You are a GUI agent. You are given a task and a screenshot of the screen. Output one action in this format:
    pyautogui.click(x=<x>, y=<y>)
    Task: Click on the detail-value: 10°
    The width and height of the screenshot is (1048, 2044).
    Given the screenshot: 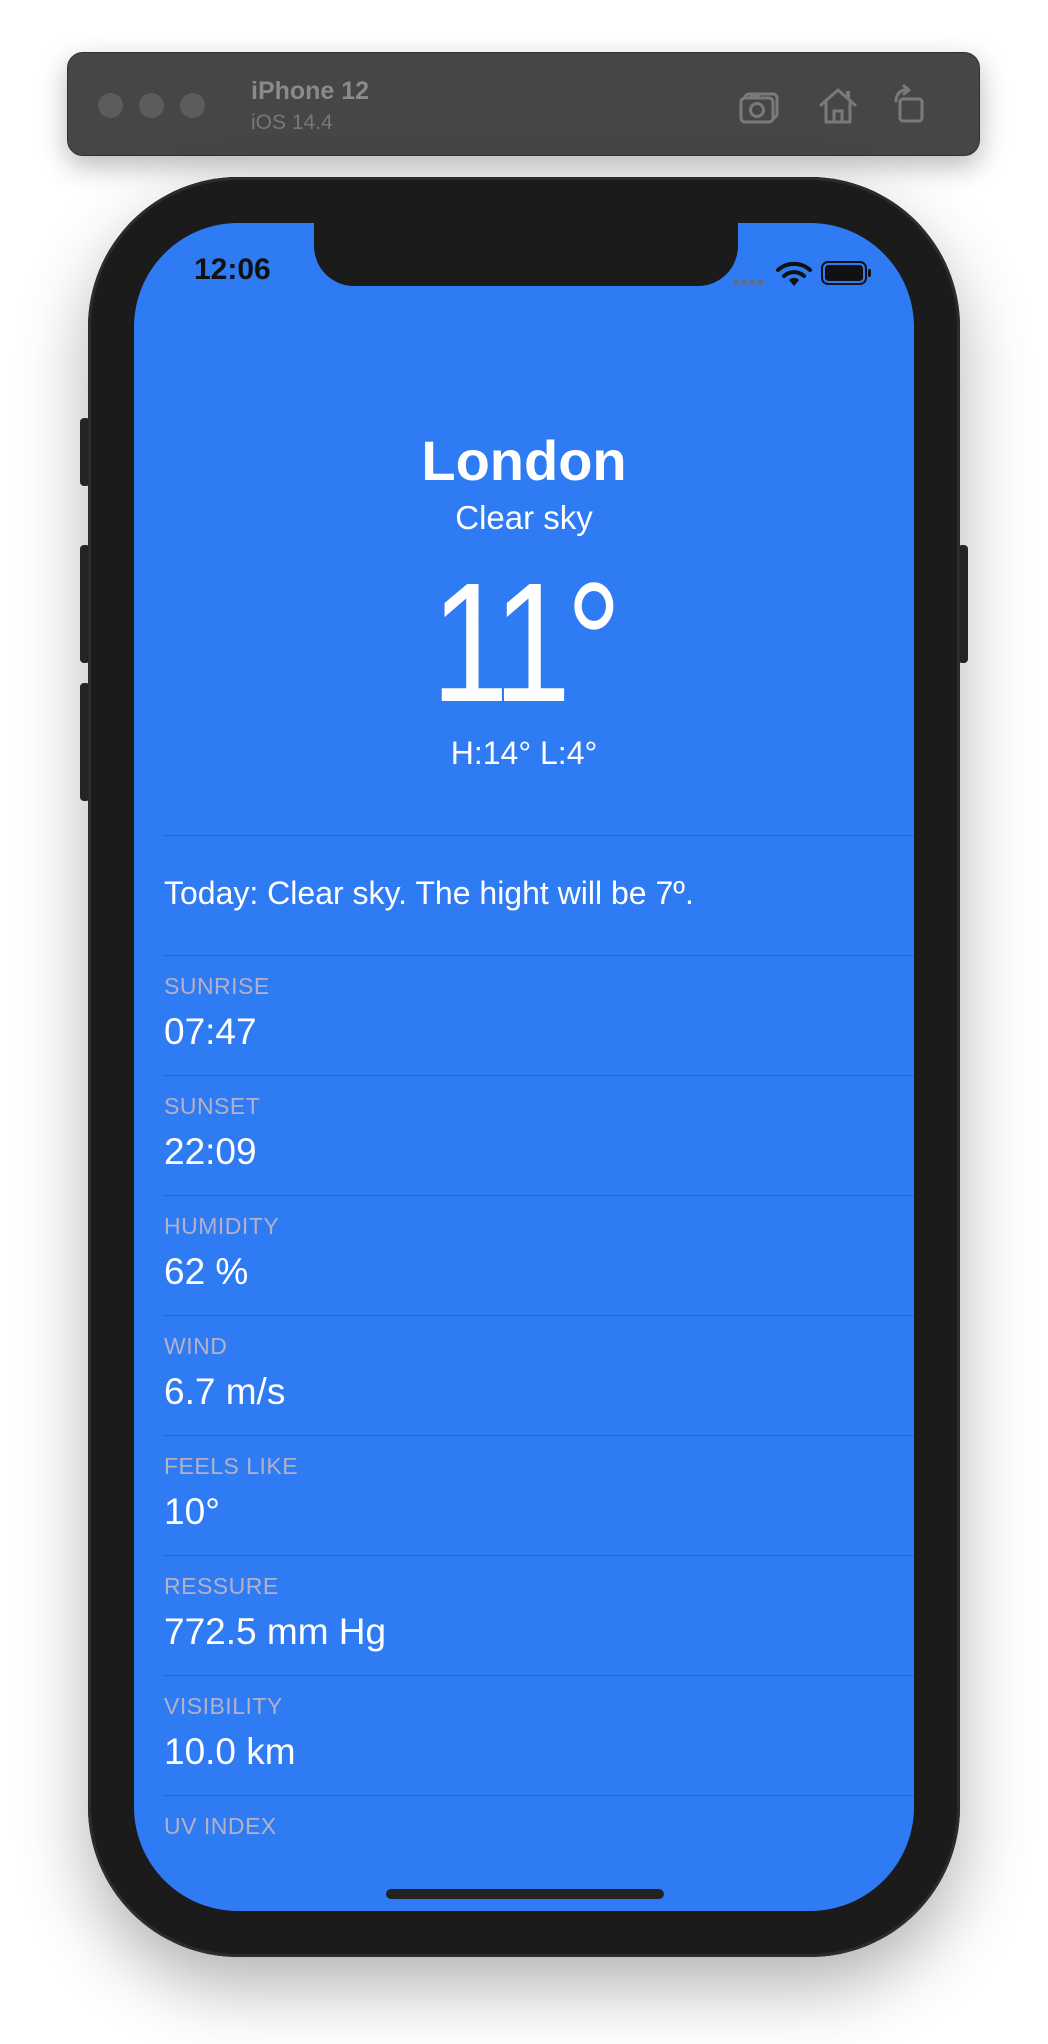 What is the action you would take?
    pyautogui.click(x=192, y=1511)
    